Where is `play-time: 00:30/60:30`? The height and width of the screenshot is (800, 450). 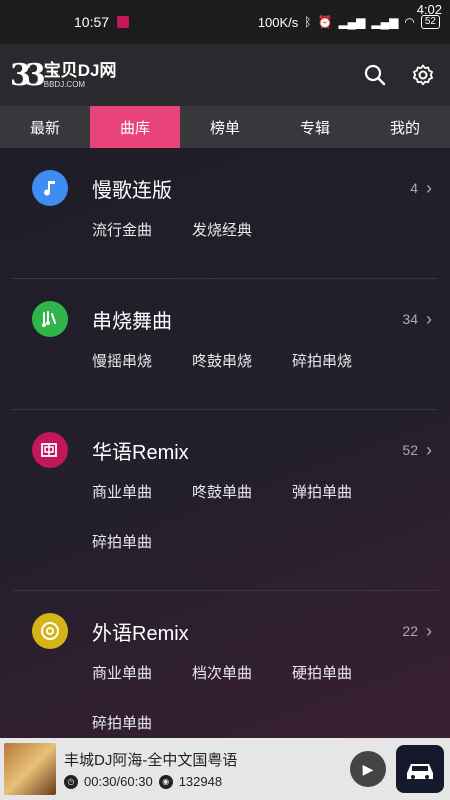 play-time: 00:30/60:30 is located at coordinates (118, 781).